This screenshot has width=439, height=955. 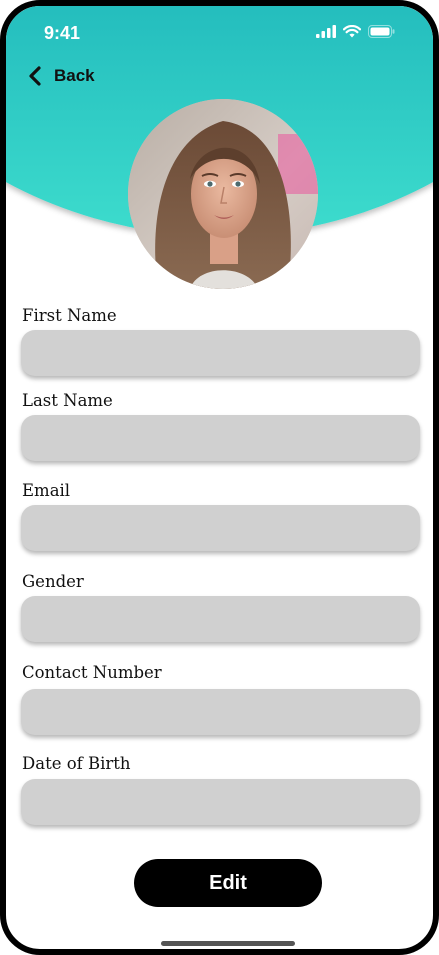 I want to click on date-of-birth-label: Date of Birth, so click(x=76, y=763).